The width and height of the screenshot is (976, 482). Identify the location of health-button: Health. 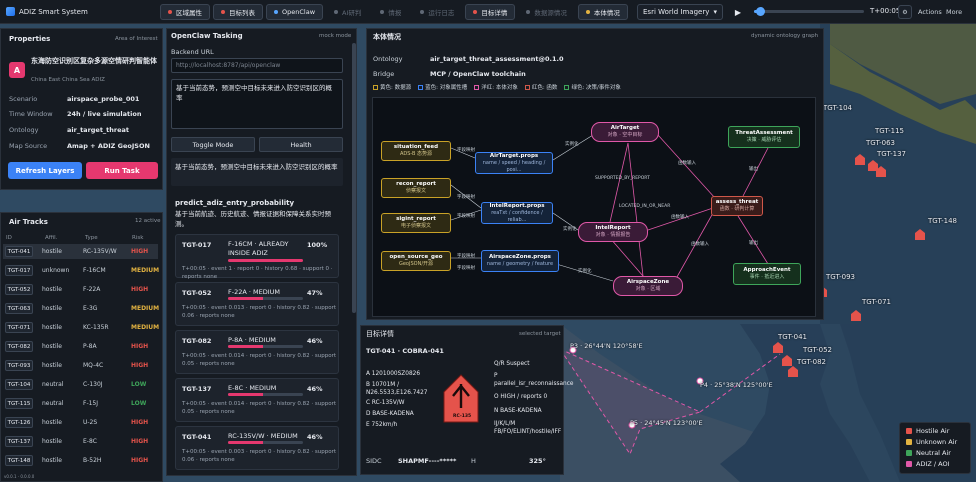
(301, 144).